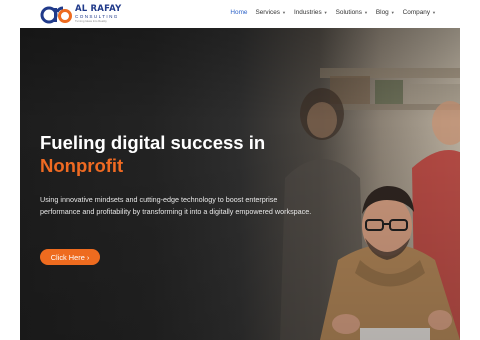 Image resolution: width=480 pixels, height=340 pixels. Describe the element at coordinates (153, 142) in the screenshot. I see `headline-text: Fueling digital success in` at that location.